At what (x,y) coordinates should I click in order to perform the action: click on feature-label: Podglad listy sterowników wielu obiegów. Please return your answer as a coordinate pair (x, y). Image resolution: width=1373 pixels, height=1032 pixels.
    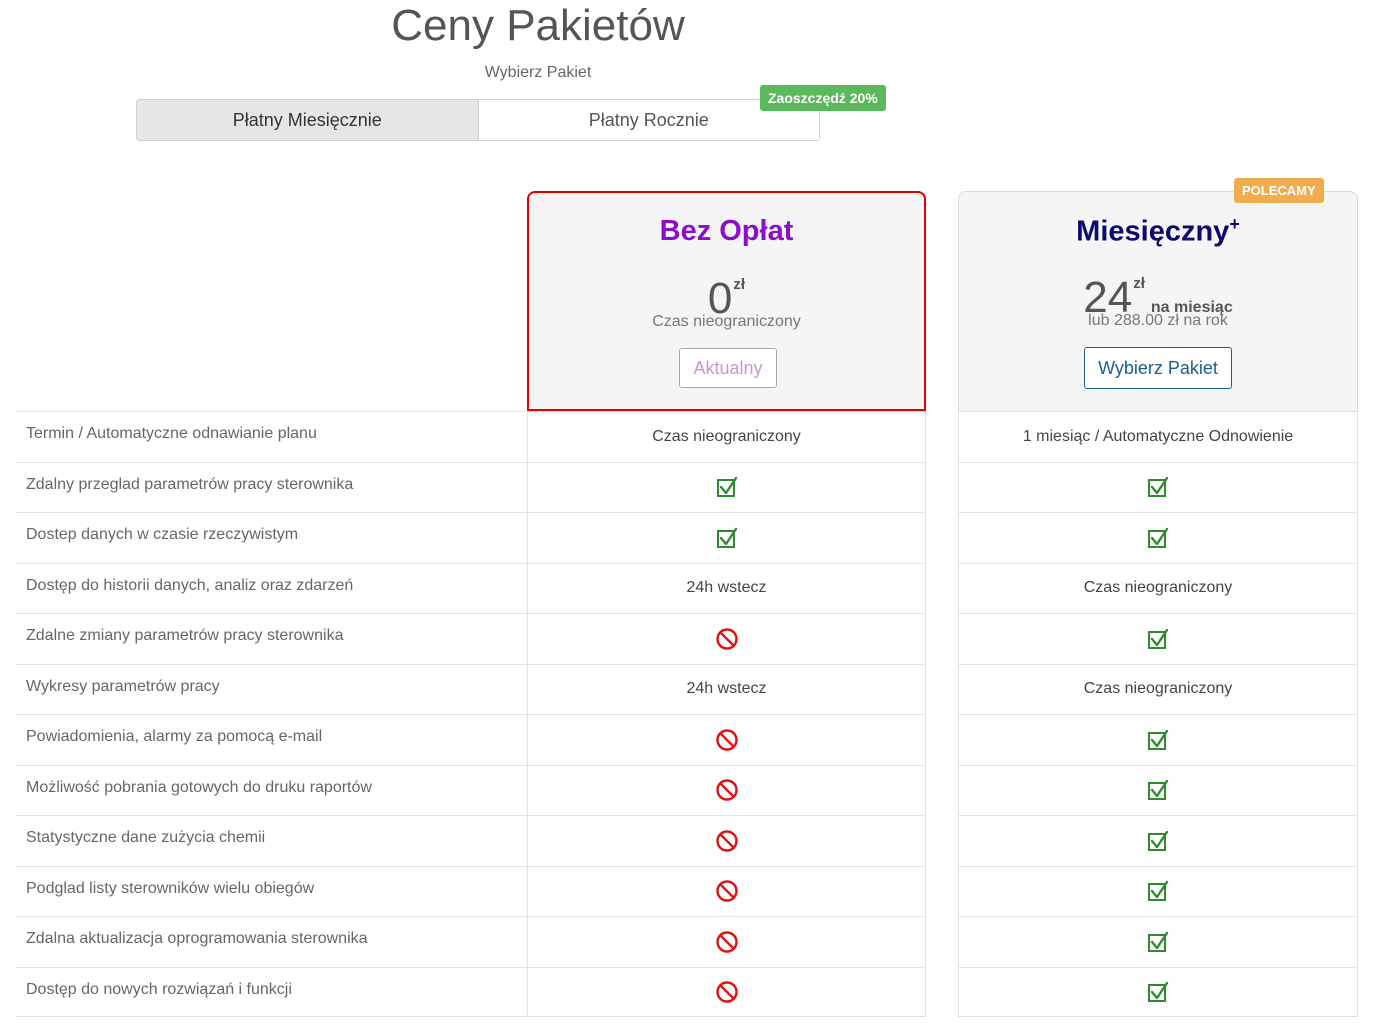
    Looking at the image, I should click on (170, 888).